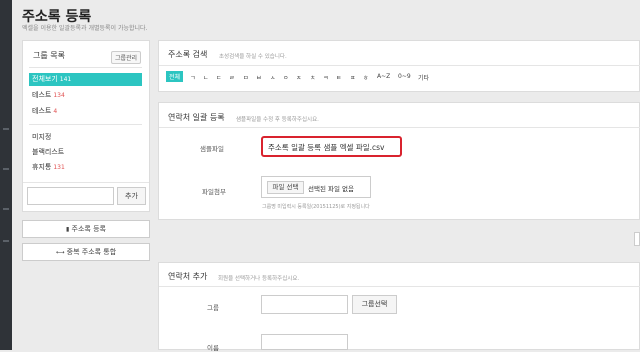 The width and height of the screenshot is (640, 352). Describe the element at coordinates (70, 196) in the screenshot. I see `group-add-input` at that location.